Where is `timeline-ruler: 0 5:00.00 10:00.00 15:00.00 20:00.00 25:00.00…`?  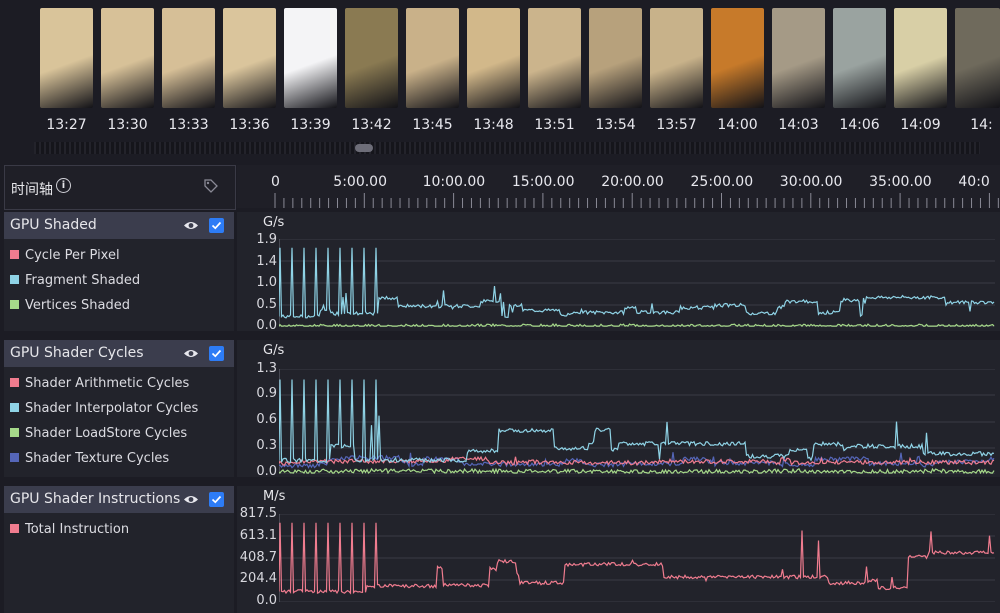 timeline-ruler: 0 5:00.00 10:00.00 15:00.00 20:00.00 25:00.00… is located at coordinates (618, 186).